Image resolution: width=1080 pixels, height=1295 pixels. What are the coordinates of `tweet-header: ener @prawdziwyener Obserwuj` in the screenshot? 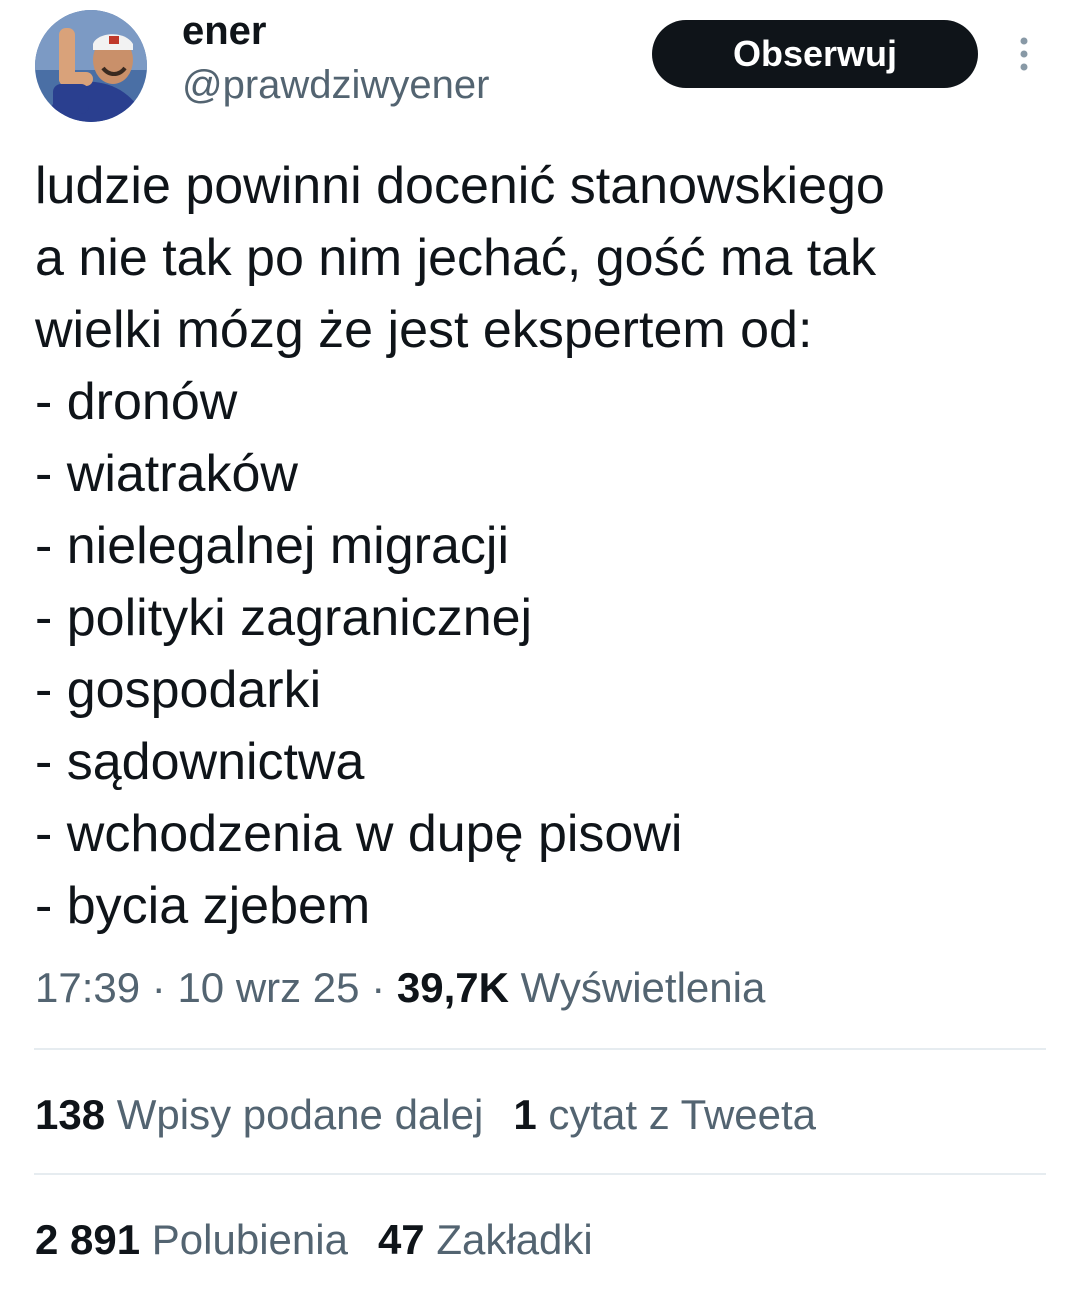 It's located at (540, 65).